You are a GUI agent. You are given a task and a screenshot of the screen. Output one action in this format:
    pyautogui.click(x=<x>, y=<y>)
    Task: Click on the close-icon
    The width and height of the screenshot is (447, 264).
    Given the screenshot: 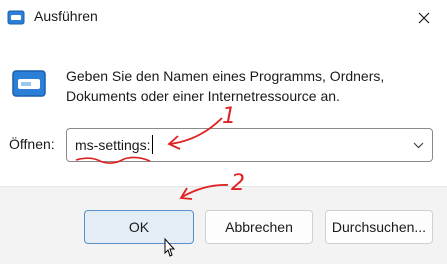 What is the action you would take?
    pyautogui.click(x=424, y=18)
    